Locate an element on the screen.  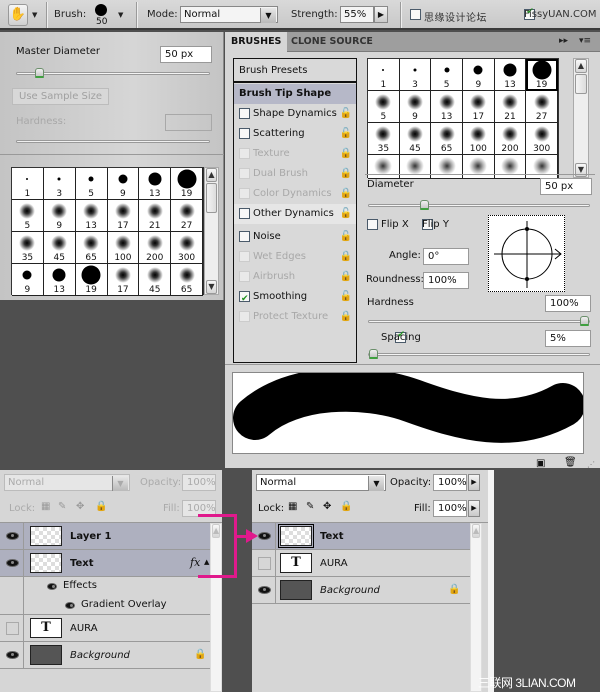
brush-option-other-dynamics: Other Dynamics 🔓 is located at coordinates (295, 214).